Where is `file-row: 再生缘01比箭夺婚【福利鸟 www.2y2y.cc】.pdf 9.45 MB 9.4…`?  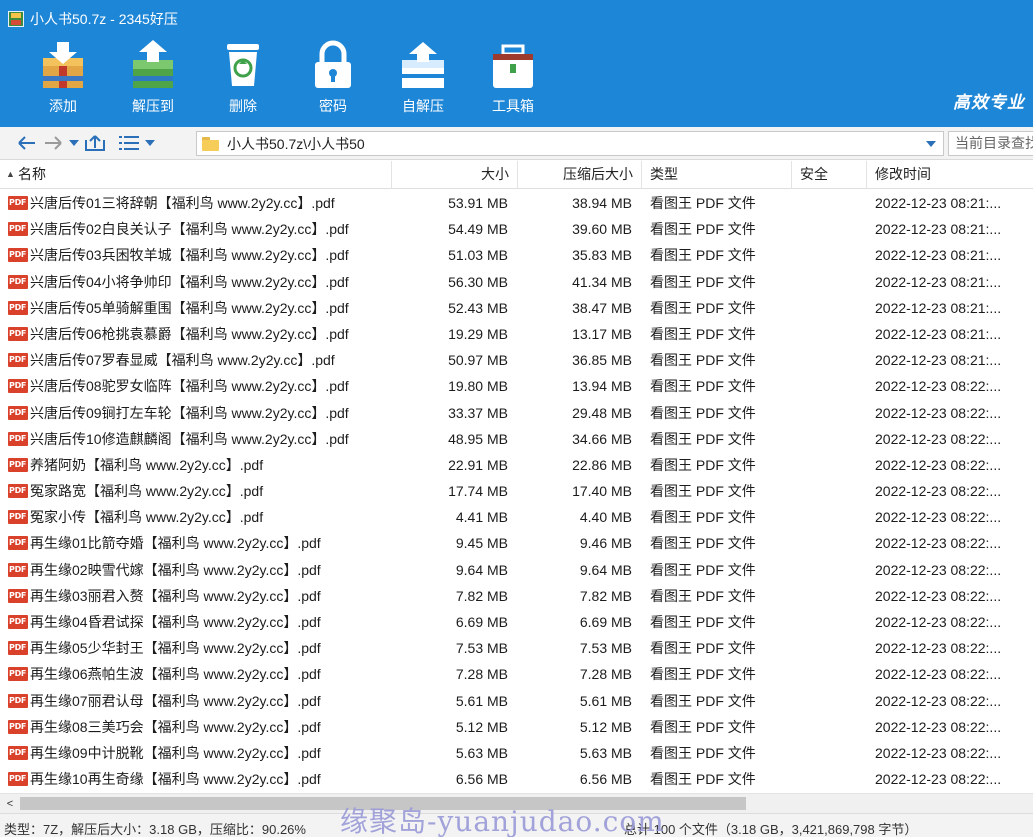
file-row: 再生缘01比箭夺婚【福利鸟 www.2y2y.cc】.pdf 9.45 MB 9.4… is located at coordinates (516, 543).